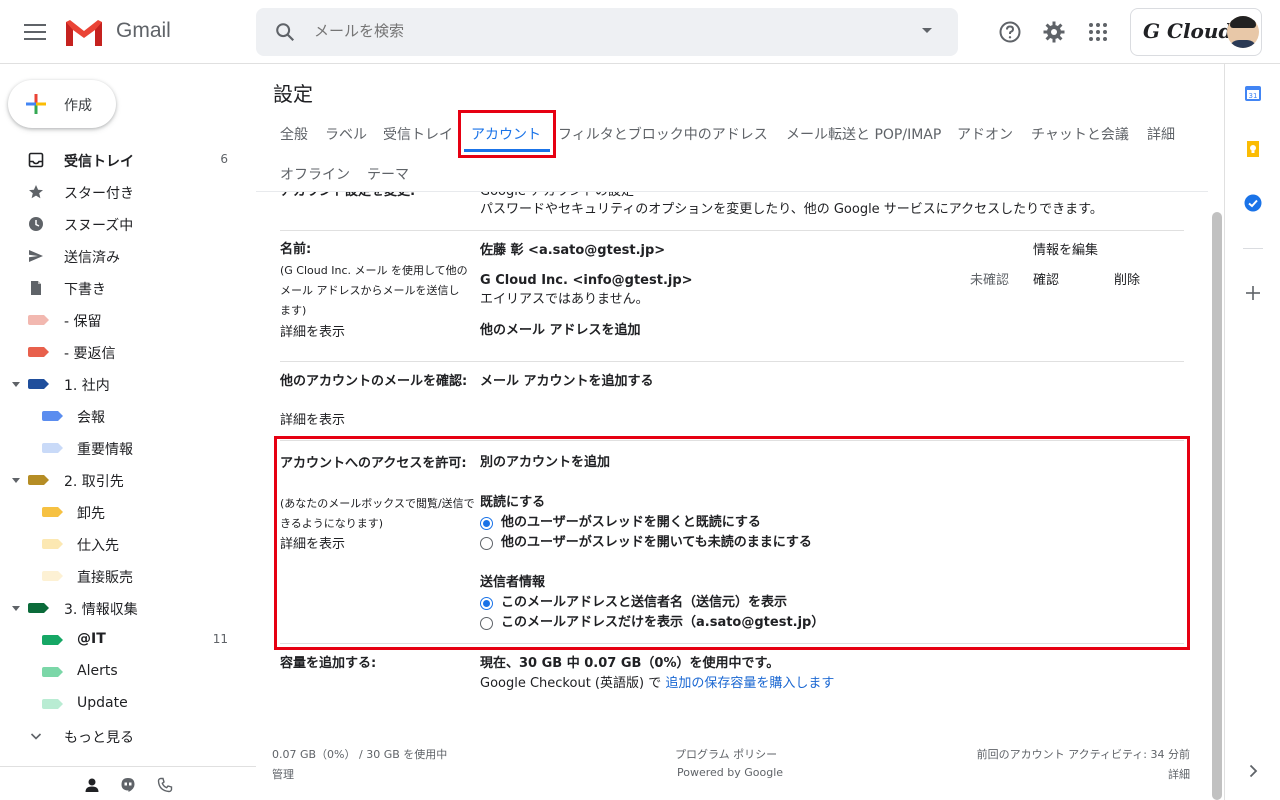 The height and width of the screenshot is (800, 1280). I want to click on tab-chat-meet: チャットと会議, so click(1080, 134).